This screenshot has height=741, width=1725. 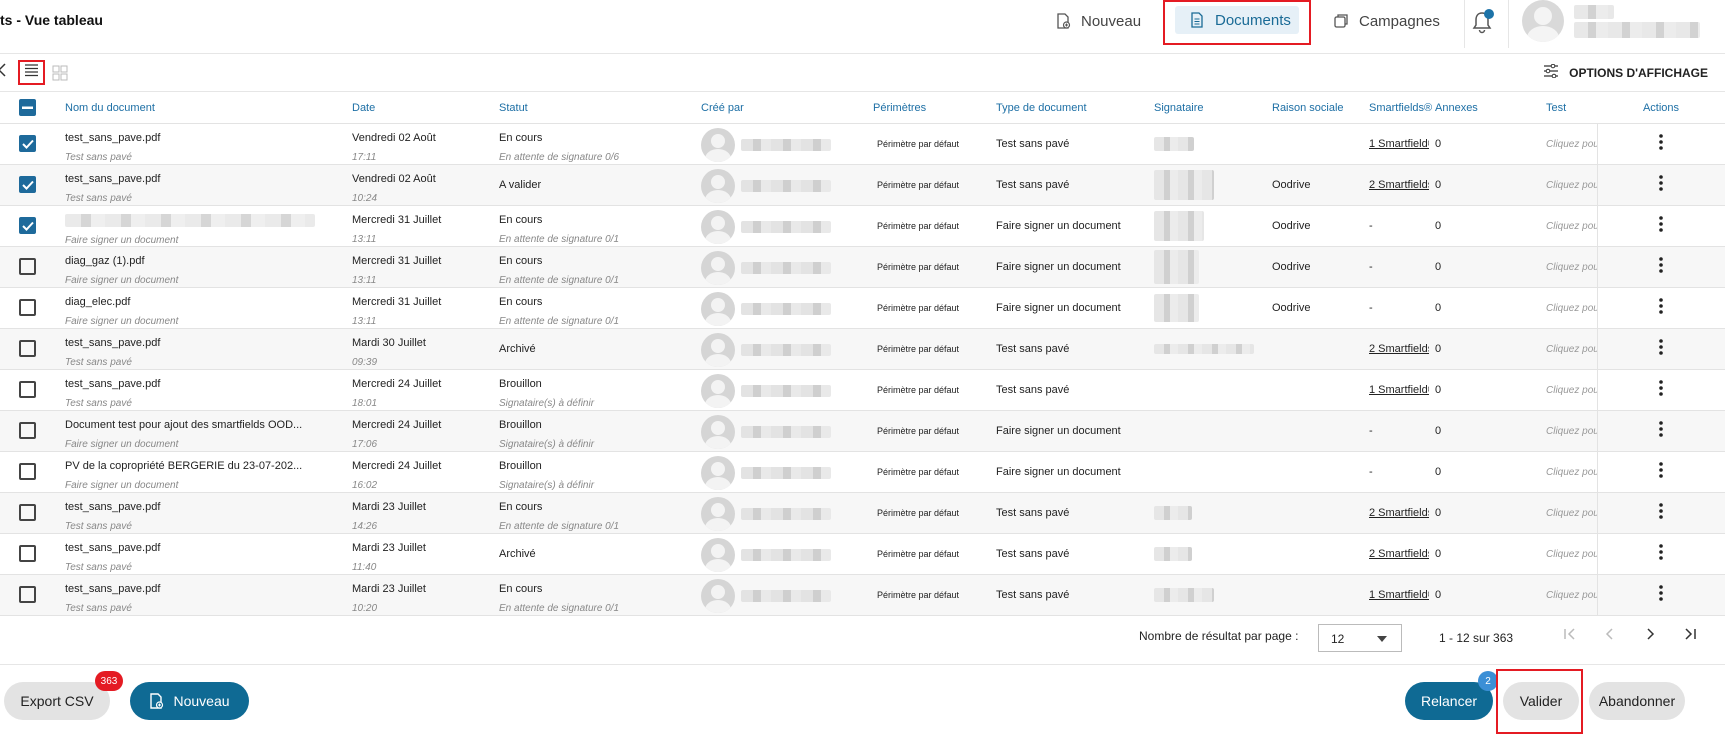 I want to click on column-header: Statut, so click(x=594, y=108).